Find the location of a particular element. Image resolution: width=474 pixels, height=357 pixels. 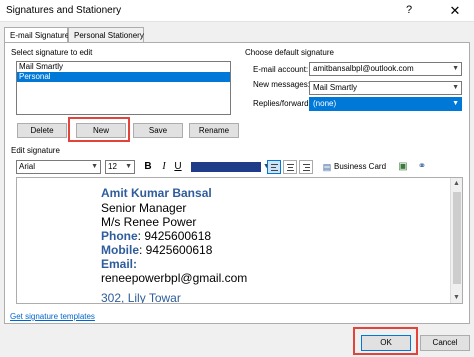

choose-default-label: Choose default signature is located at coordinates (289, 52).